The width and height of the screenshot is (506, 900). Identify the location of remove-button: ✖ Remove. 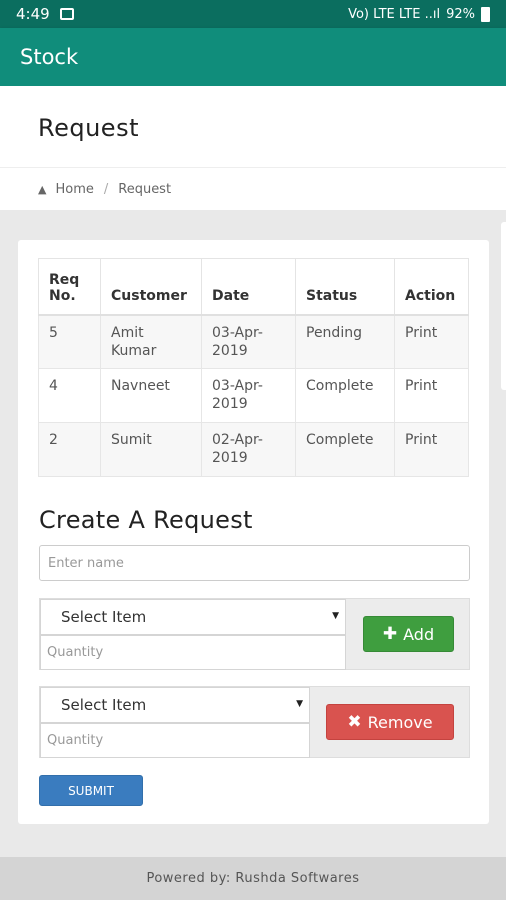
(390, 722).